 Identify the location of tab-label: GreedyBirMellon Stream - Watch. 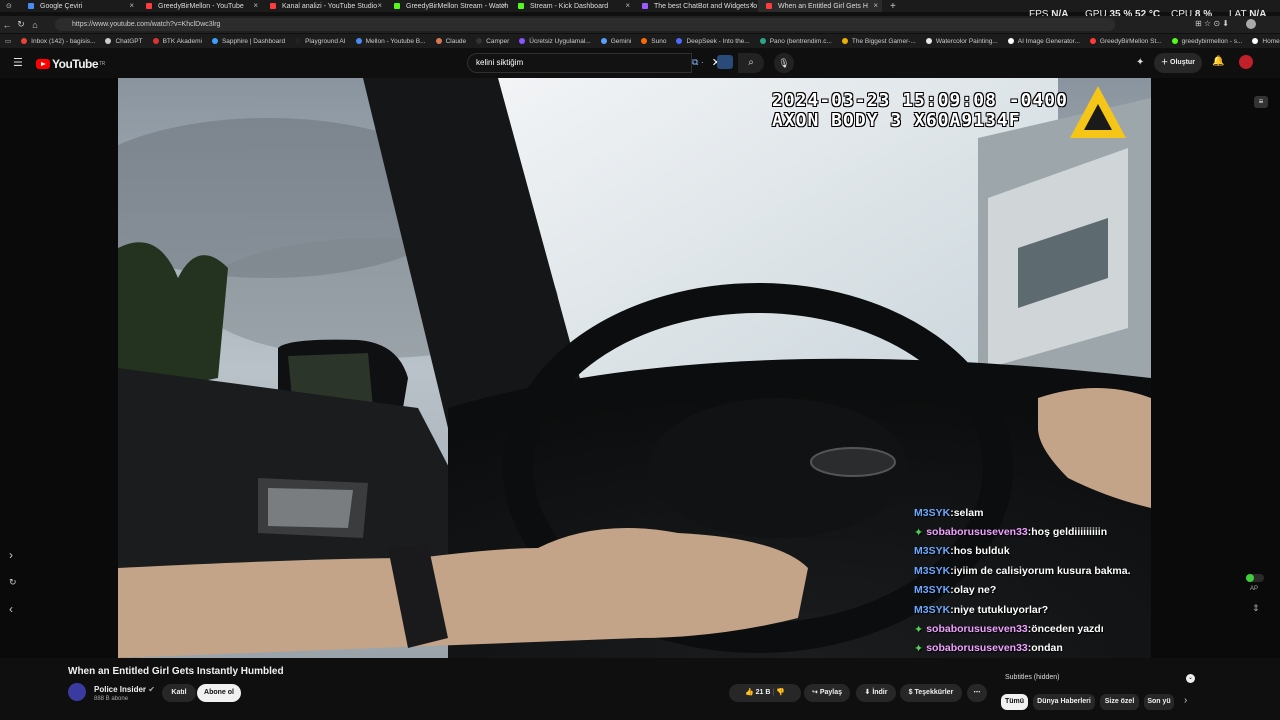
(457, 6).